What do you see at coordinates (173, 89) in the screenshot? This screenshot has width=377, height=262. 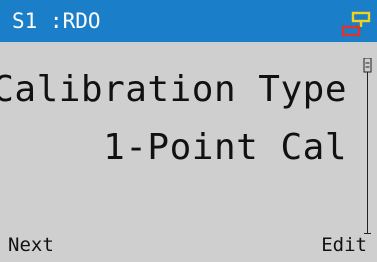 I see `setting-label: Calibration Type` at bounding box center [173, 89].